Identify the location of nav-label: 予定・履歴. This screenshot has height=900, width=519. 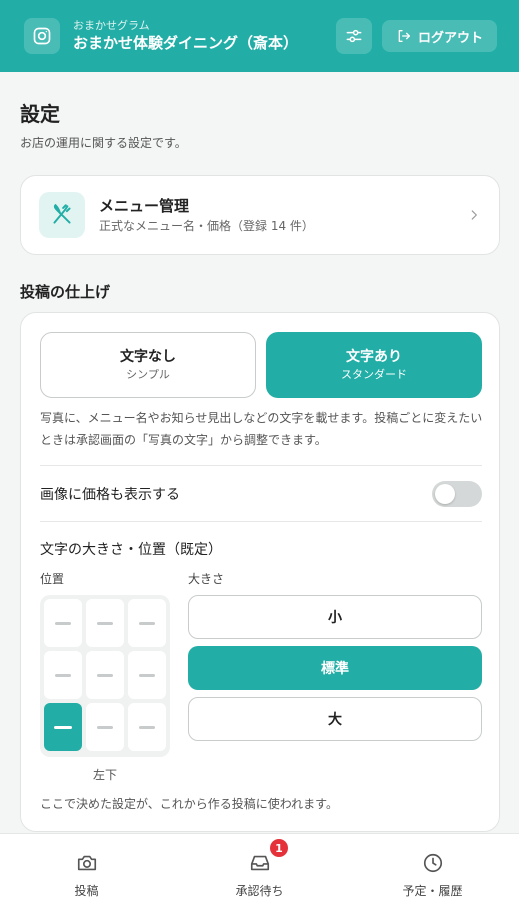
(432, 891).